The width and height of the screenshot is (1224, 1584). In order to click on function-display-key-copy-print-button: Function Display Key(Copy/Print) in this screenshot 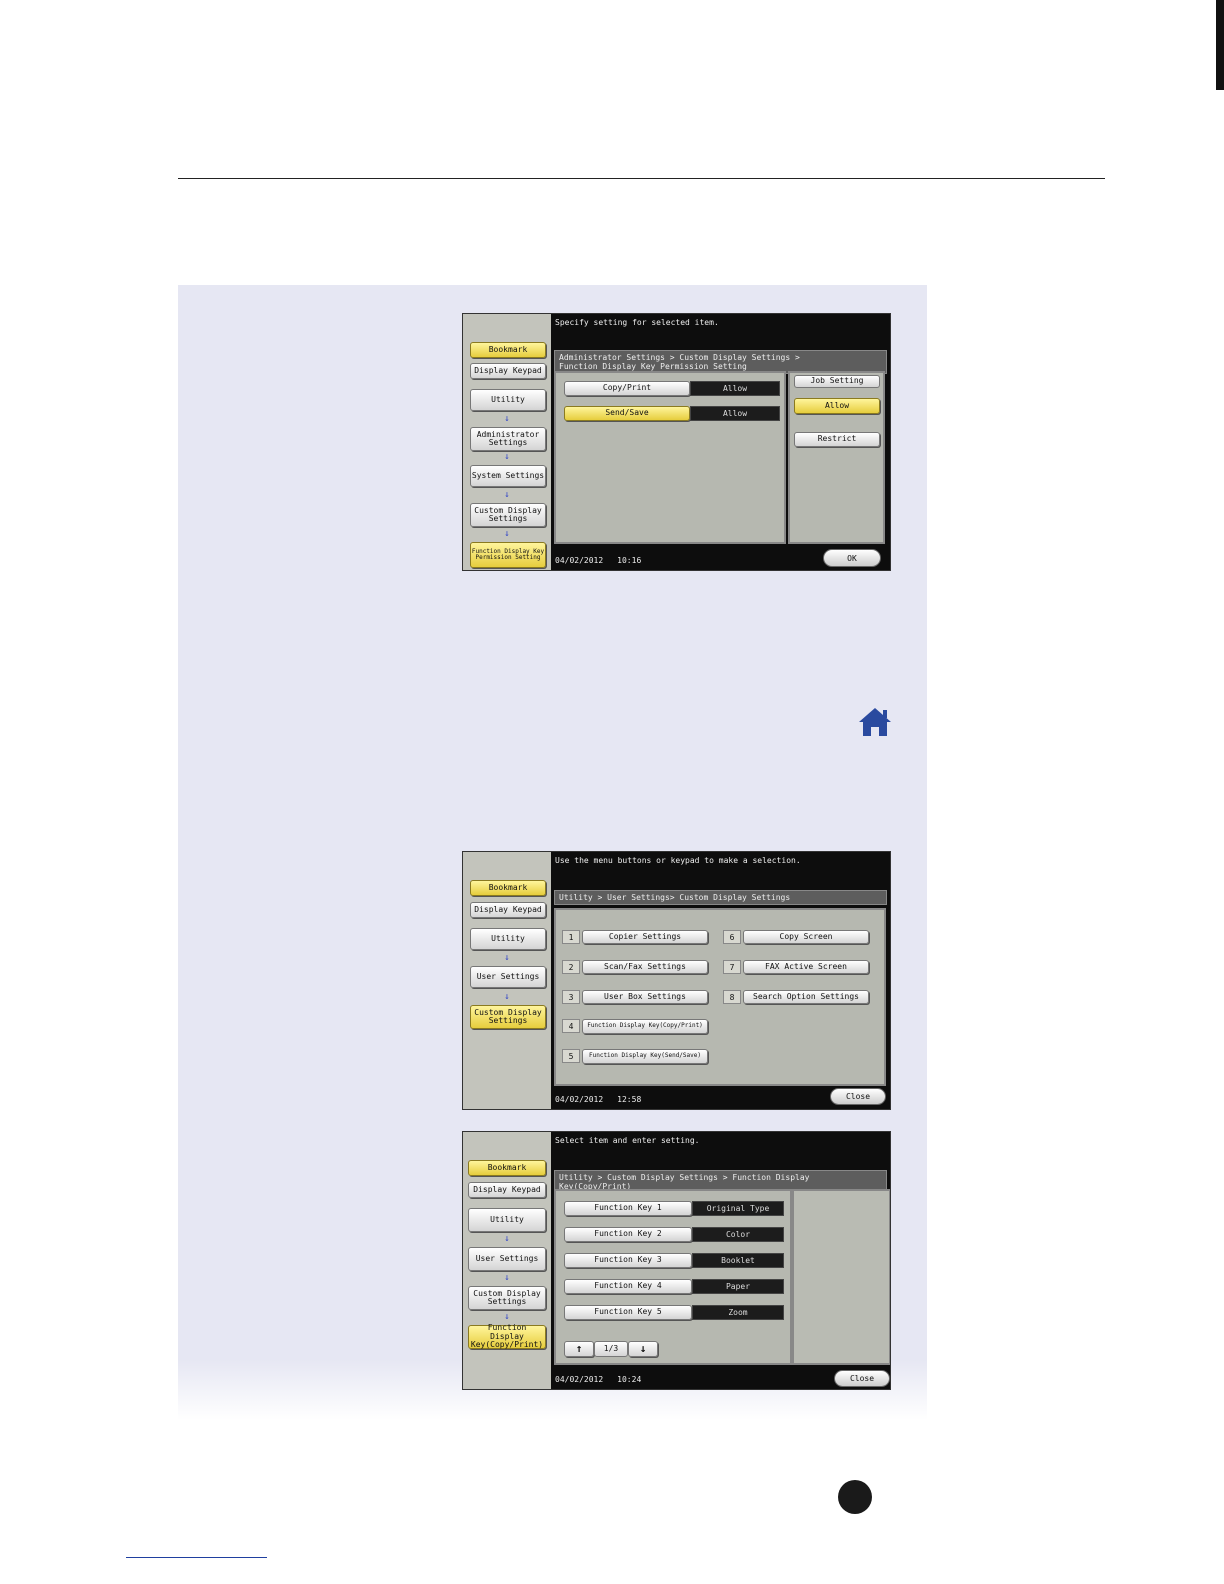, I will do `click(645, 1026)`.